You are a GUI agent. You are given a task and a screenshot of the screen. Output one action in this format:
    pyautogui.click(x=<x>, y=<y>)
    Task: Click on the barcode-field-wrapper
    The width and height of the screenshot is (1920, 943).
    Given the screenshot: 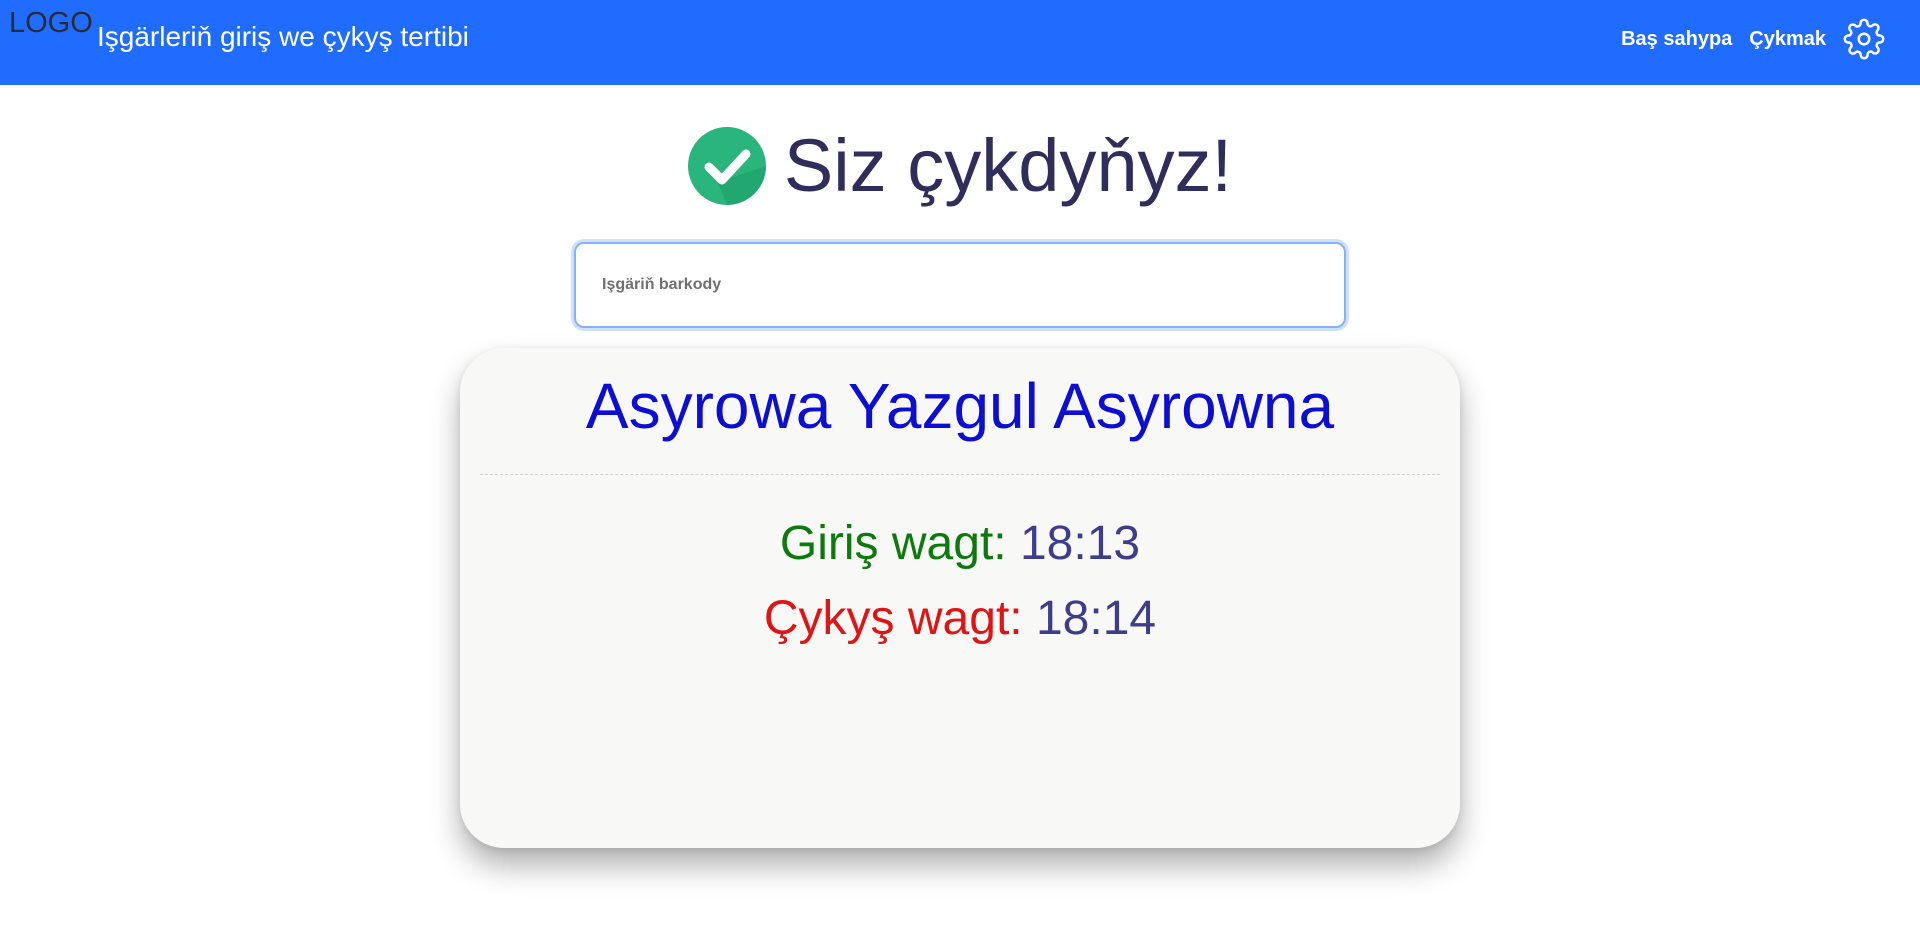 What is the action you would take?
    pyautogui.click(x=960, y=285)
    